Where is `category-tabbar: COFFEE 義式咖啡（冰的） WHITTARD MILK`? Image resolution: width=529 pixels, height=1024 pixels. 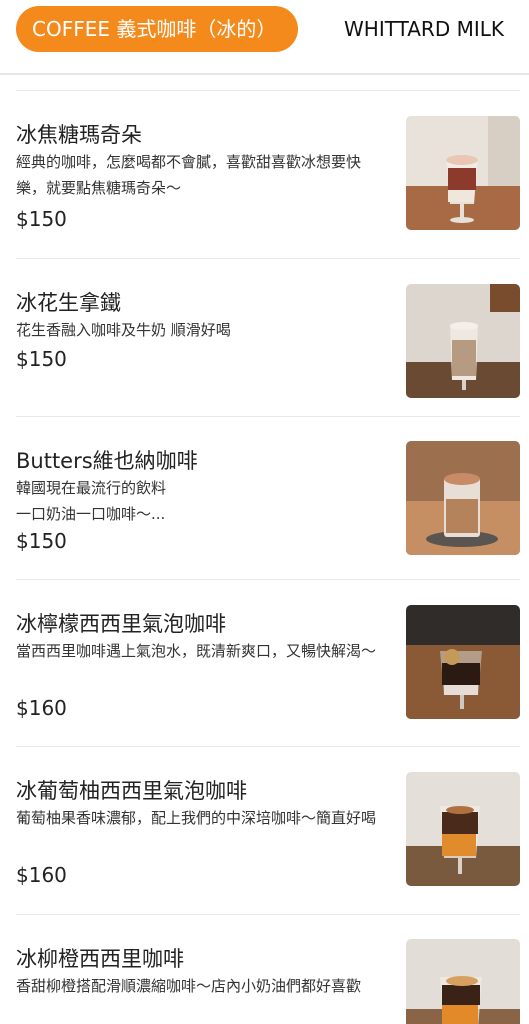
category-tabbar: COFFEE 義式咖啡（冰的） WHITTARD MILK is located at coordinates (264, 37).